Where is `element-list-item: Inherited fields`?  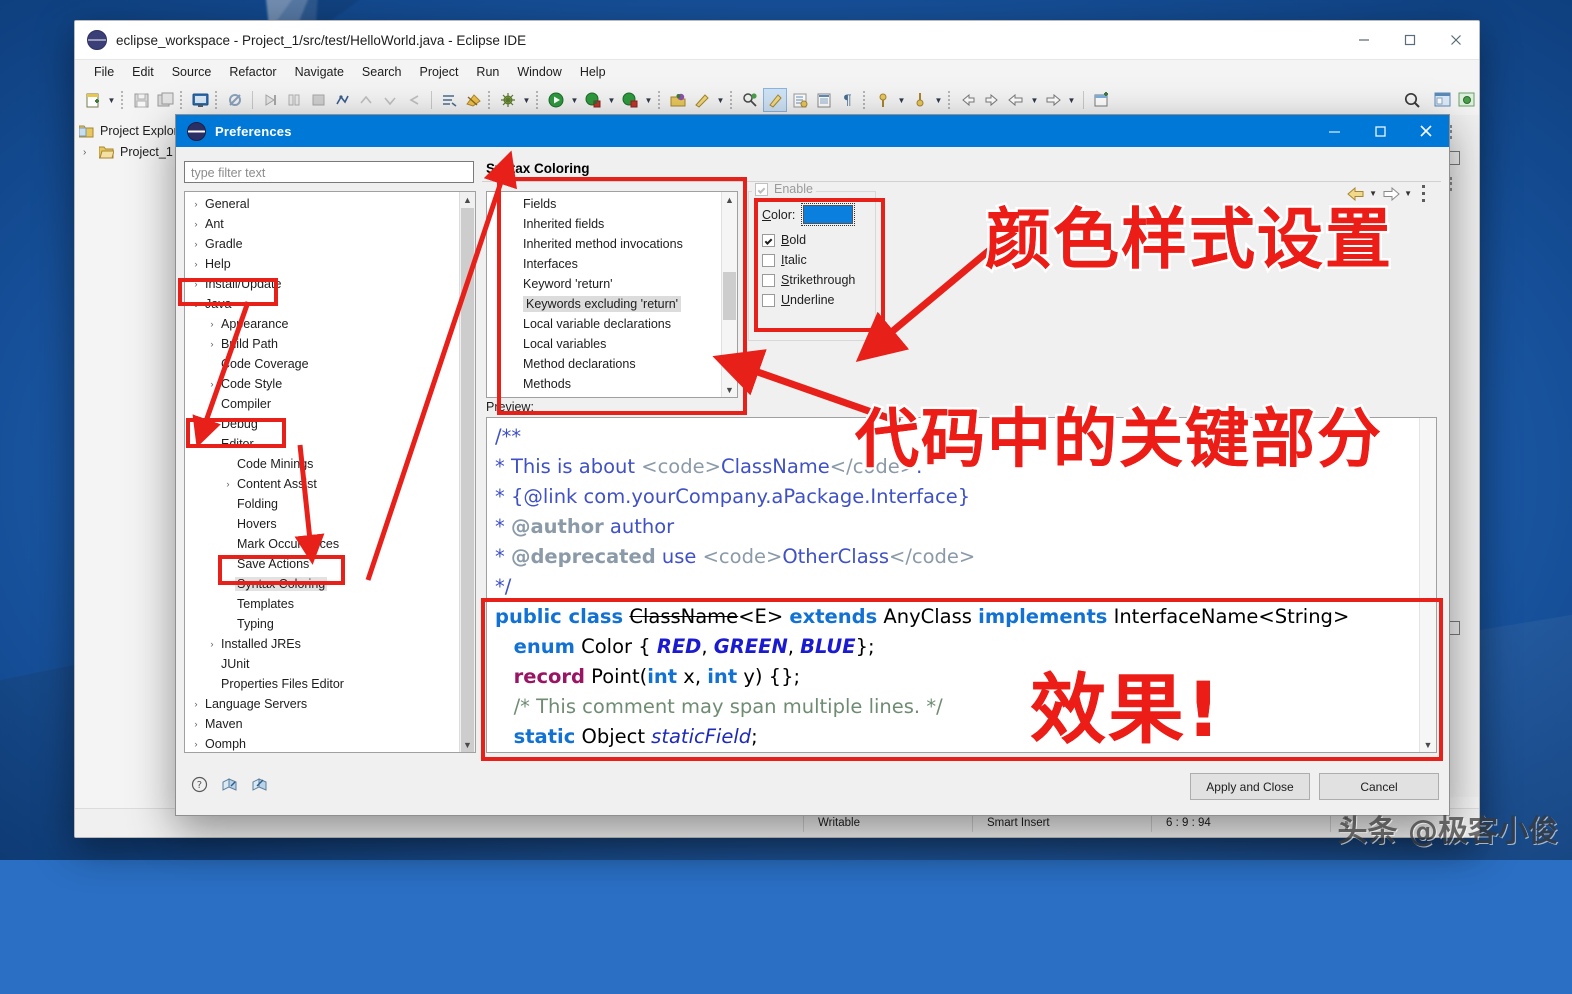
element-list-item: Inherited fields is located at coordinates (604, 224).